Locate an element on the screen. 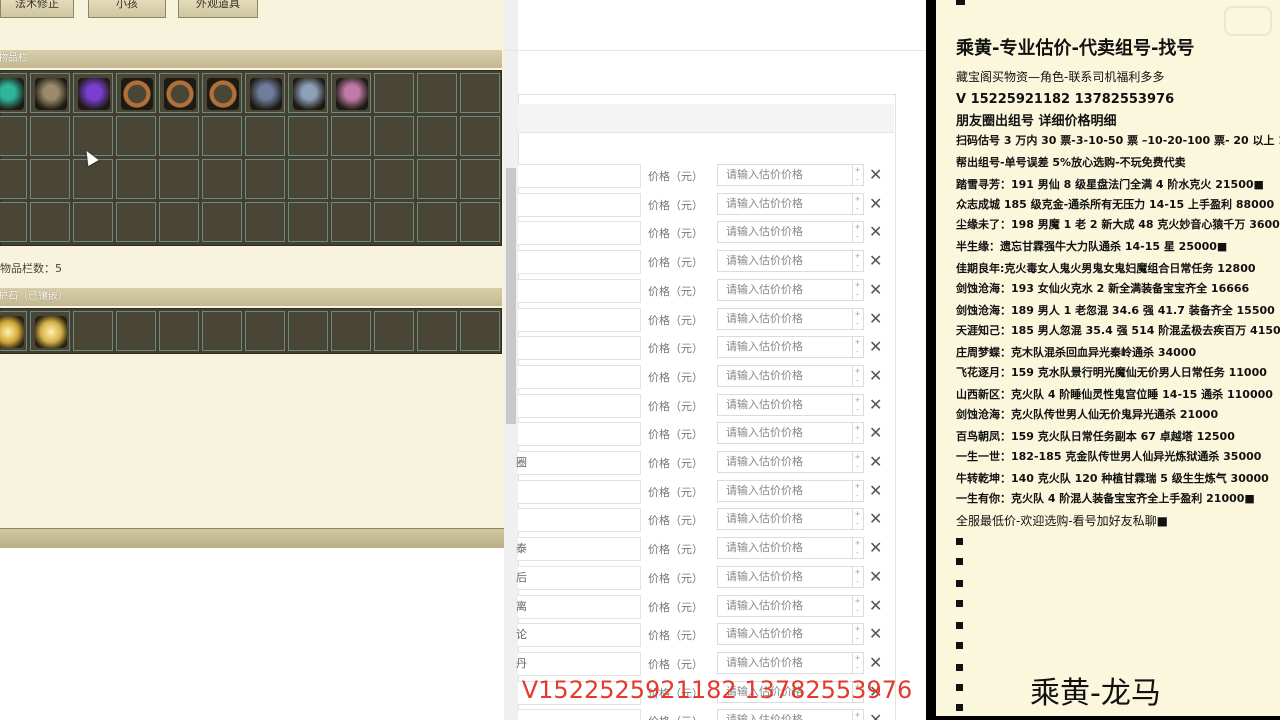  tab-spell-correction: 法术修正 is located at coordinates (37, 9).